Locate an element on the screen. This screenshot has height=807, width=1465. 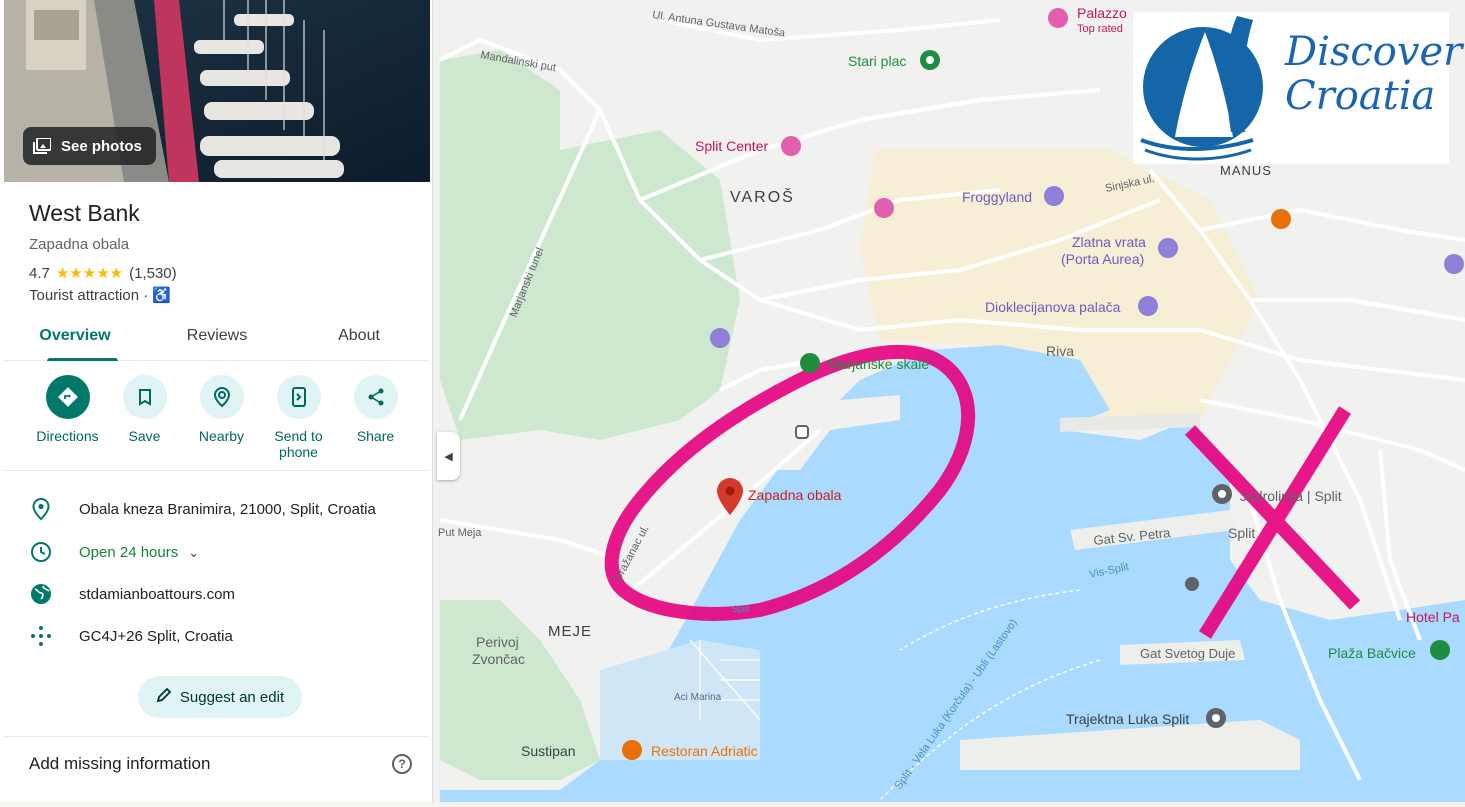
map-label: Zapadna obala is located at coordinates (795, 495).